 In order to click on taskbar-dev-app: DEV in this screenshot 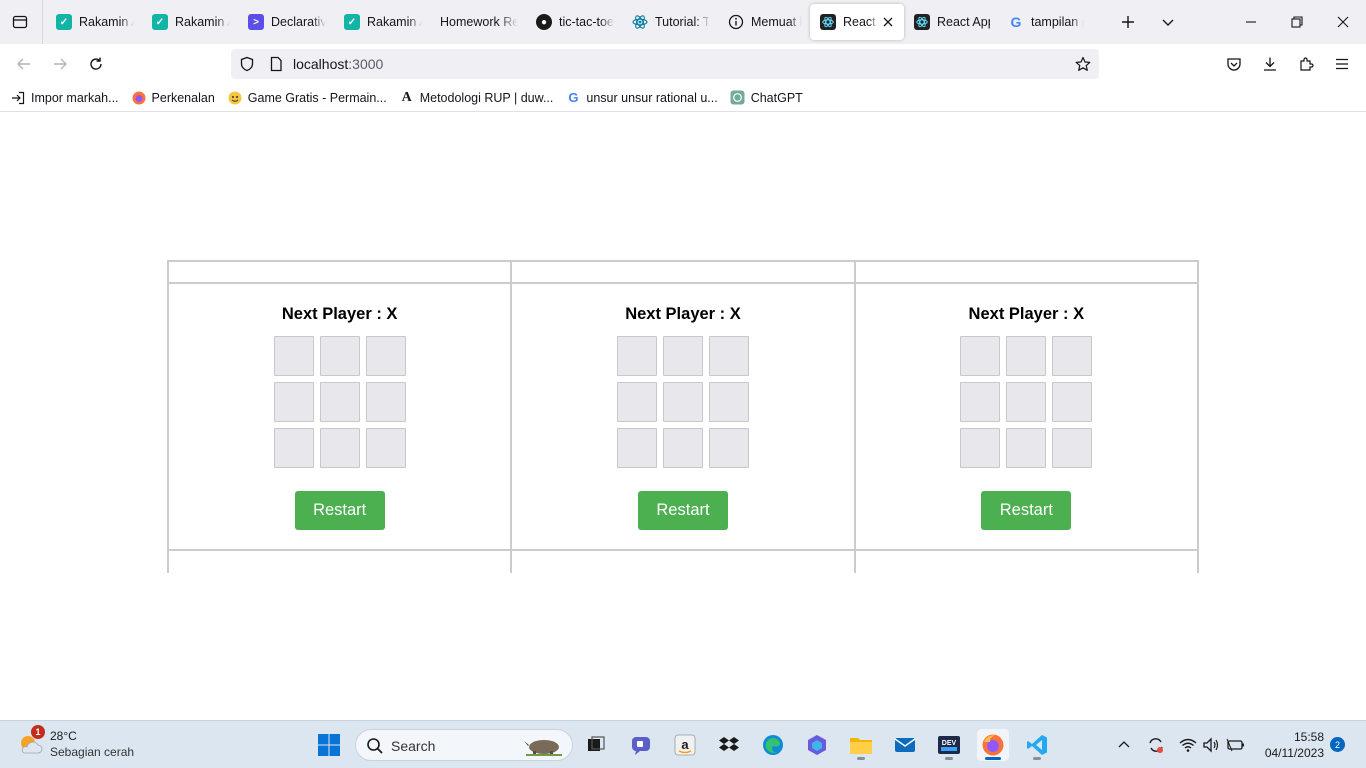, I will do `click(949, 745)`.